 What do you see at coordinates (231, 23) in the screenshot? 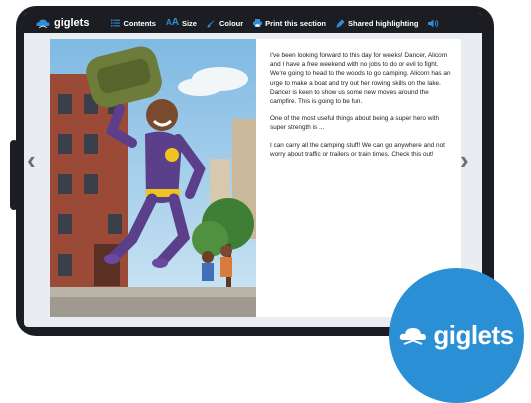
I see `colour-label: Colour` at bounding box center [231, 23].